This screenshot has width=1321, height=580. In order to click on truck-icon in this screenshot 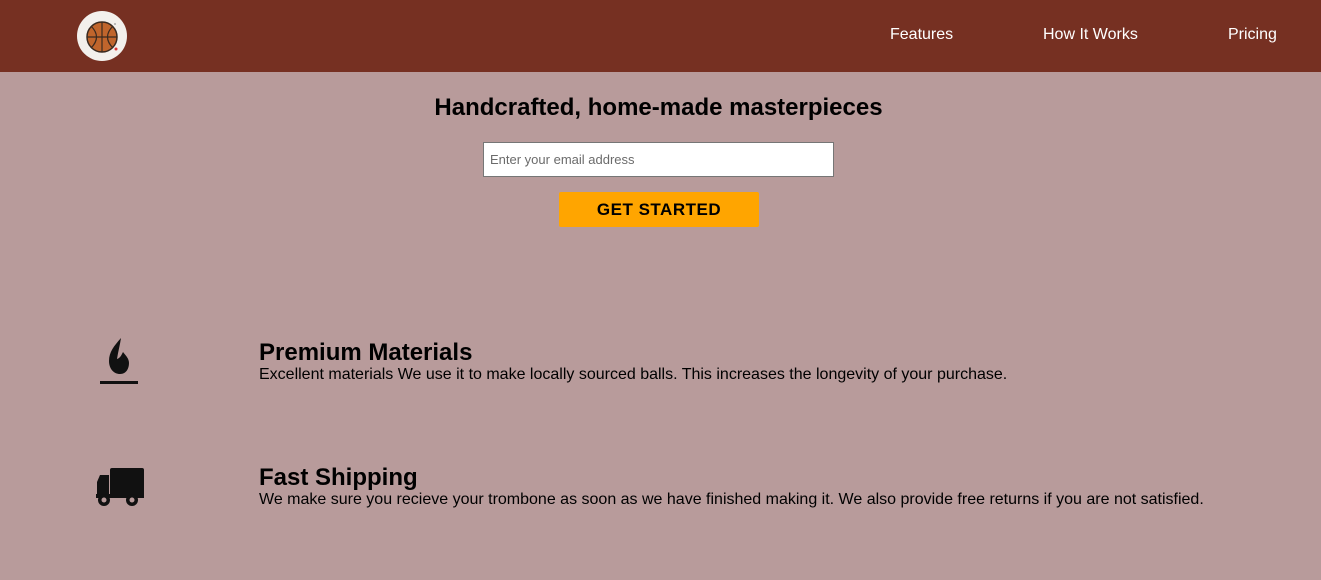, I will do `click(120, 487)`.